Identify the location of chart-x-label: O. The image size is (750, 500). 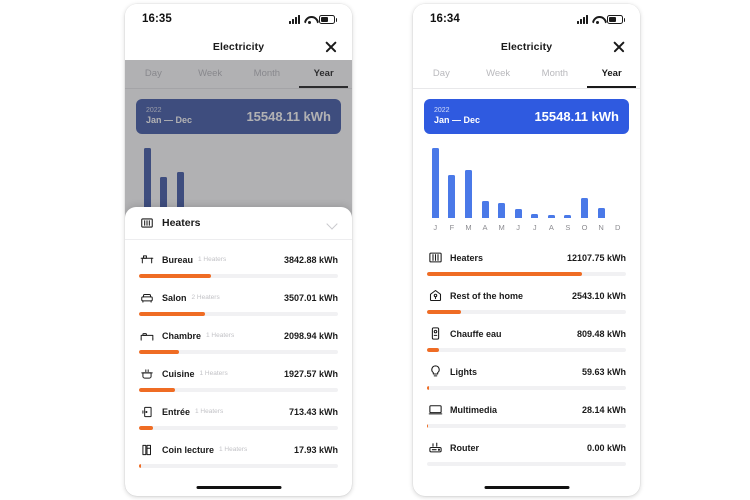
(584, 227).